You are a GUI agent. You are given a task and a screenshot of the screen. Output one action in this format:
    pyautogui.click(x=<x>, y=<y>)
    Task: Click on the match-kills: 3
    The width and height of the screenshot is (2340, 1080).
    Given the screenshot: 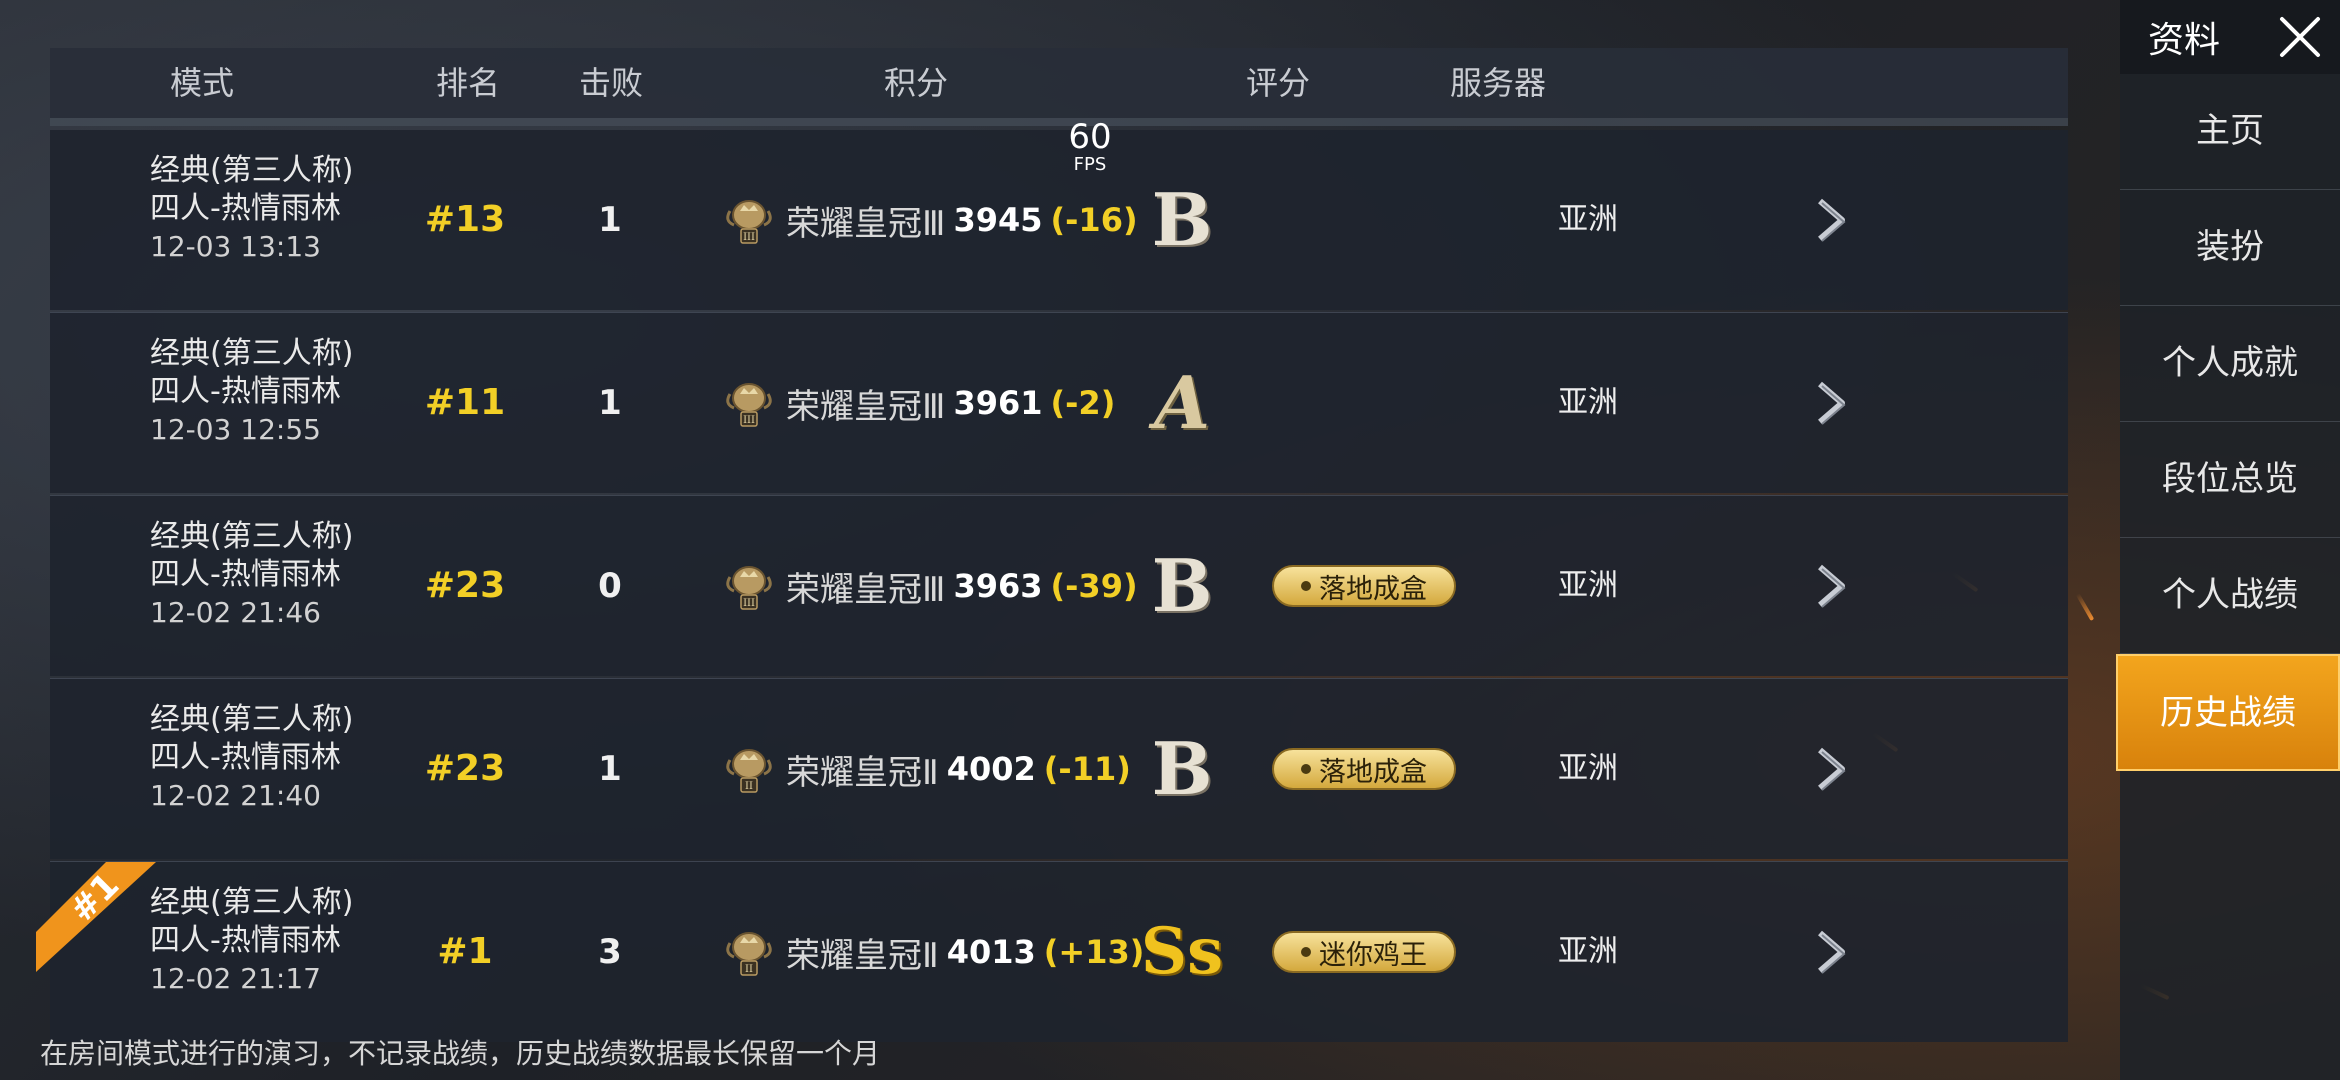 What is the action you would take?
    pyautogui.click(x=610, y=952)
    